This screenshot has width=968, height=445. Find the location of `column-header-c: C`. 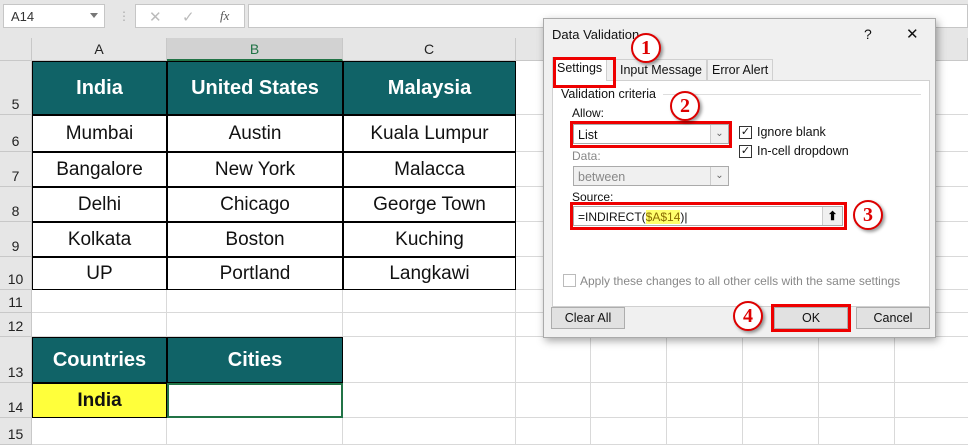

column-header-c: C is located at coordinates (429, 49).